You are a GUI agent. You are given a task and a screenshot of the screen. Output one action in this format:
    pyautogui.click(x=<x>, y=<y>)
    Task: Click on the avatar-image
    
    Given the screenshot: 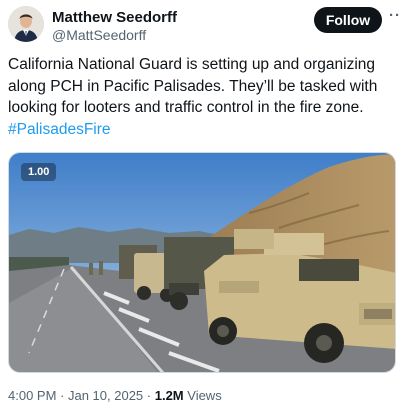 What is the action you would take?
    pyautogui.click(x=26, y=24)
    